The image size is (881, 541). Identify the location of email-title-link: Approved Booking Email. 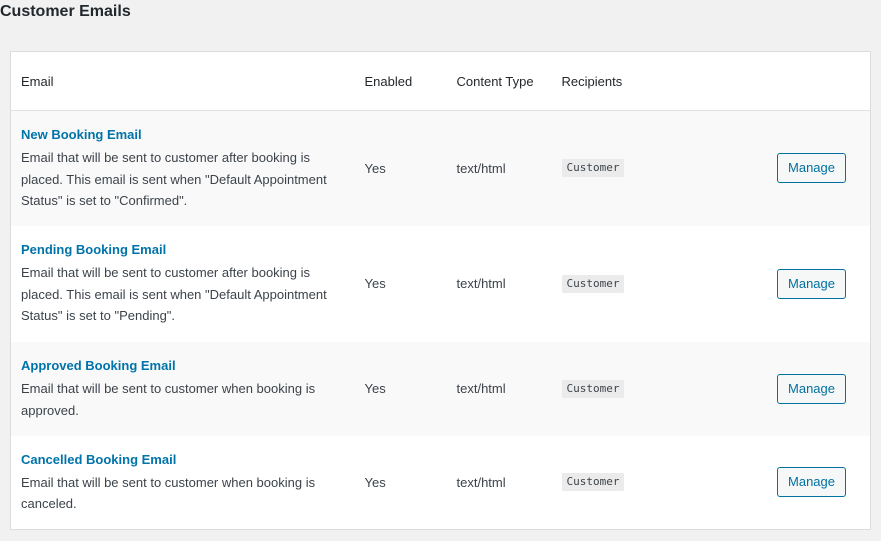
(183, 366).